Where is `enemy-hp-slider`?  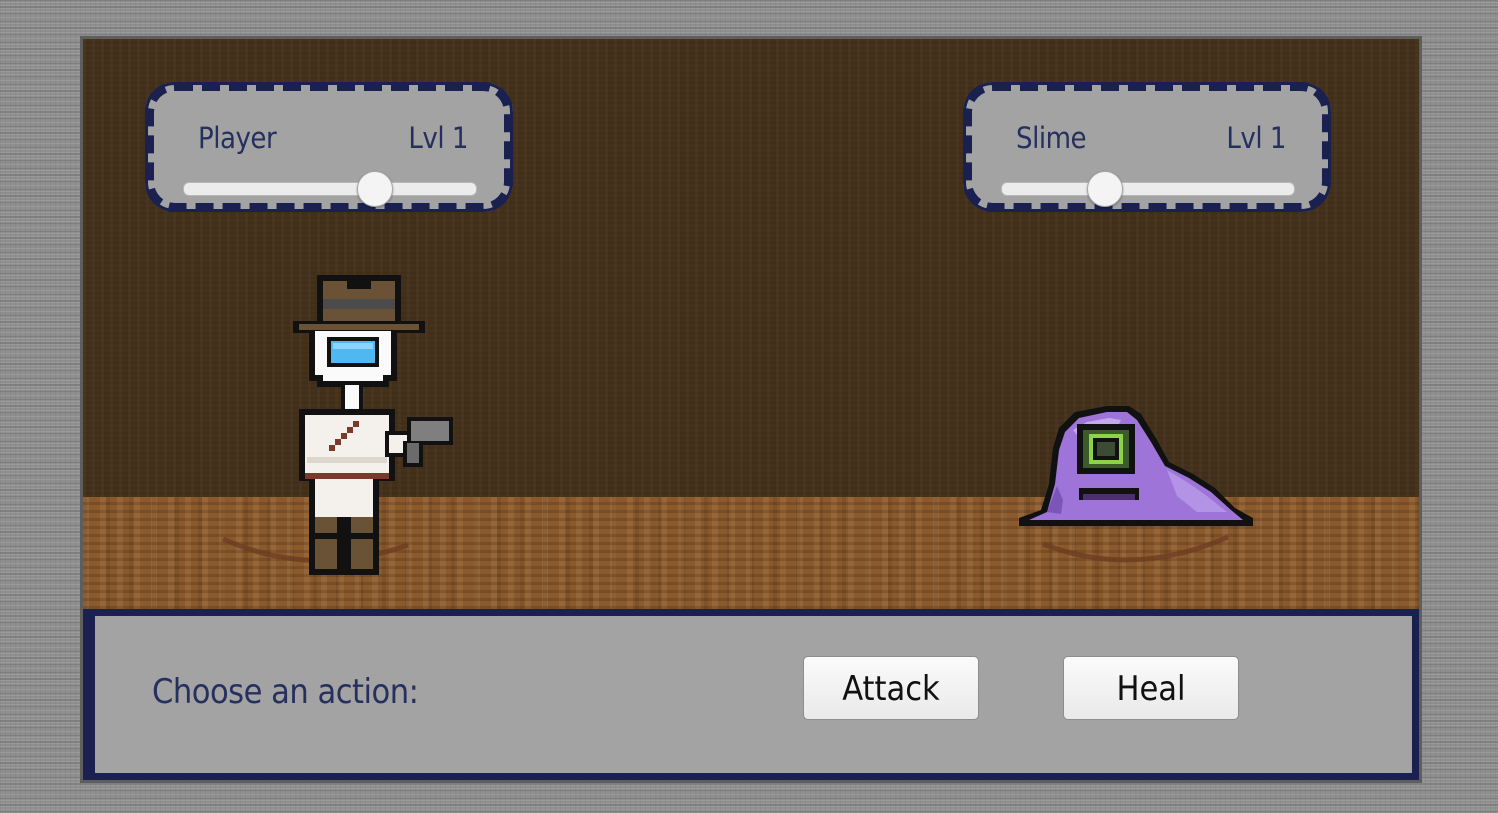
enemy-hp-slider is located at coordinates (1148, 189).